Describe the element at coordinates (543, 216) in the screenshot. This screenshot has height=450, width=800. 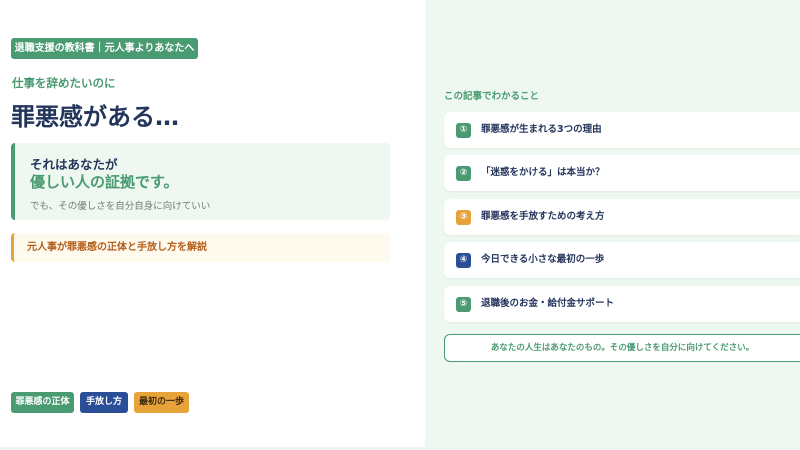
I see `toc-item-label: 罪悪感を手放すための考え方` at that location.